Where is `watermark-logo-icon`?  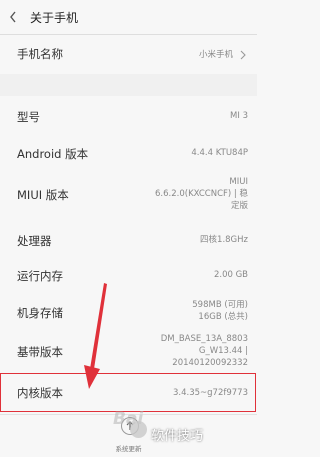
watermark-logo-icon is located at coordinates (138, 429).